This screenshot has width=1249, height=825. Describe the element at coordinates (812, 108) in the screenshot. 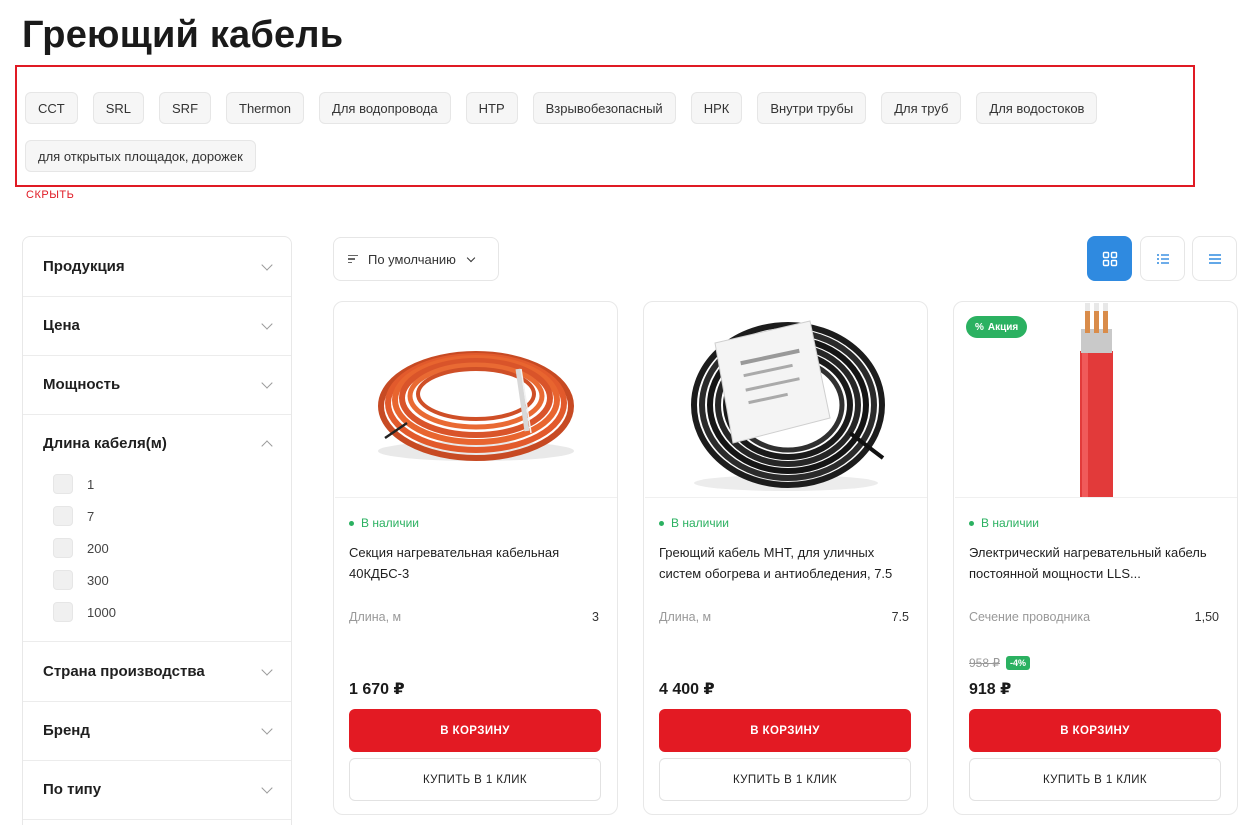

I see `tag-inside-pipe: Внутри трубы` at that location.